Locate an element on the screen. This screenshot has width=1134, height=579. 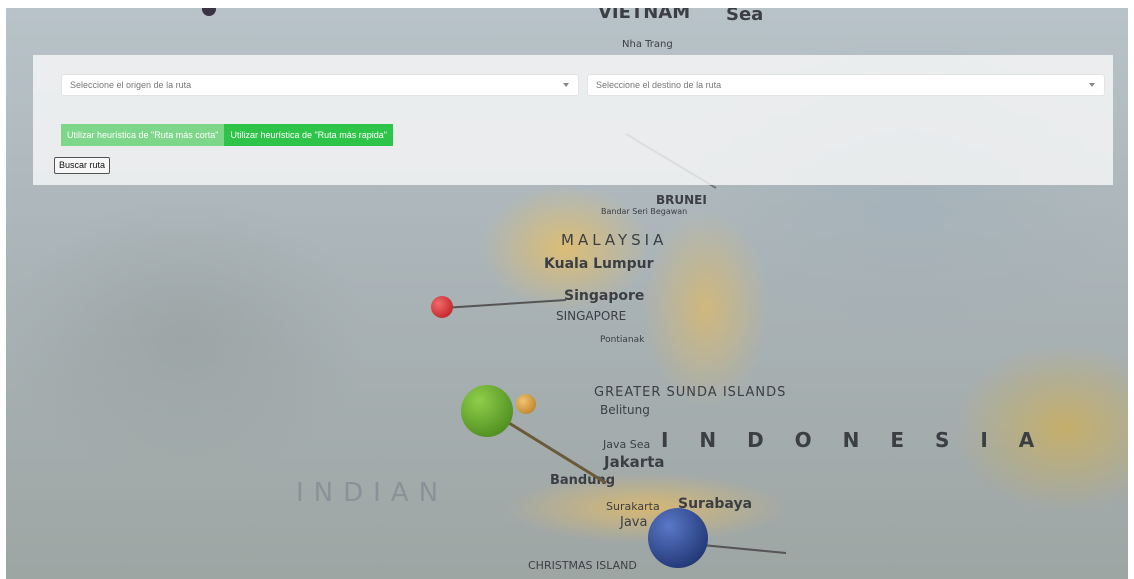
heuristic-fastest-button: Utilizar heurística de "Ruta más rapida" is located at coordinates (308, 135).